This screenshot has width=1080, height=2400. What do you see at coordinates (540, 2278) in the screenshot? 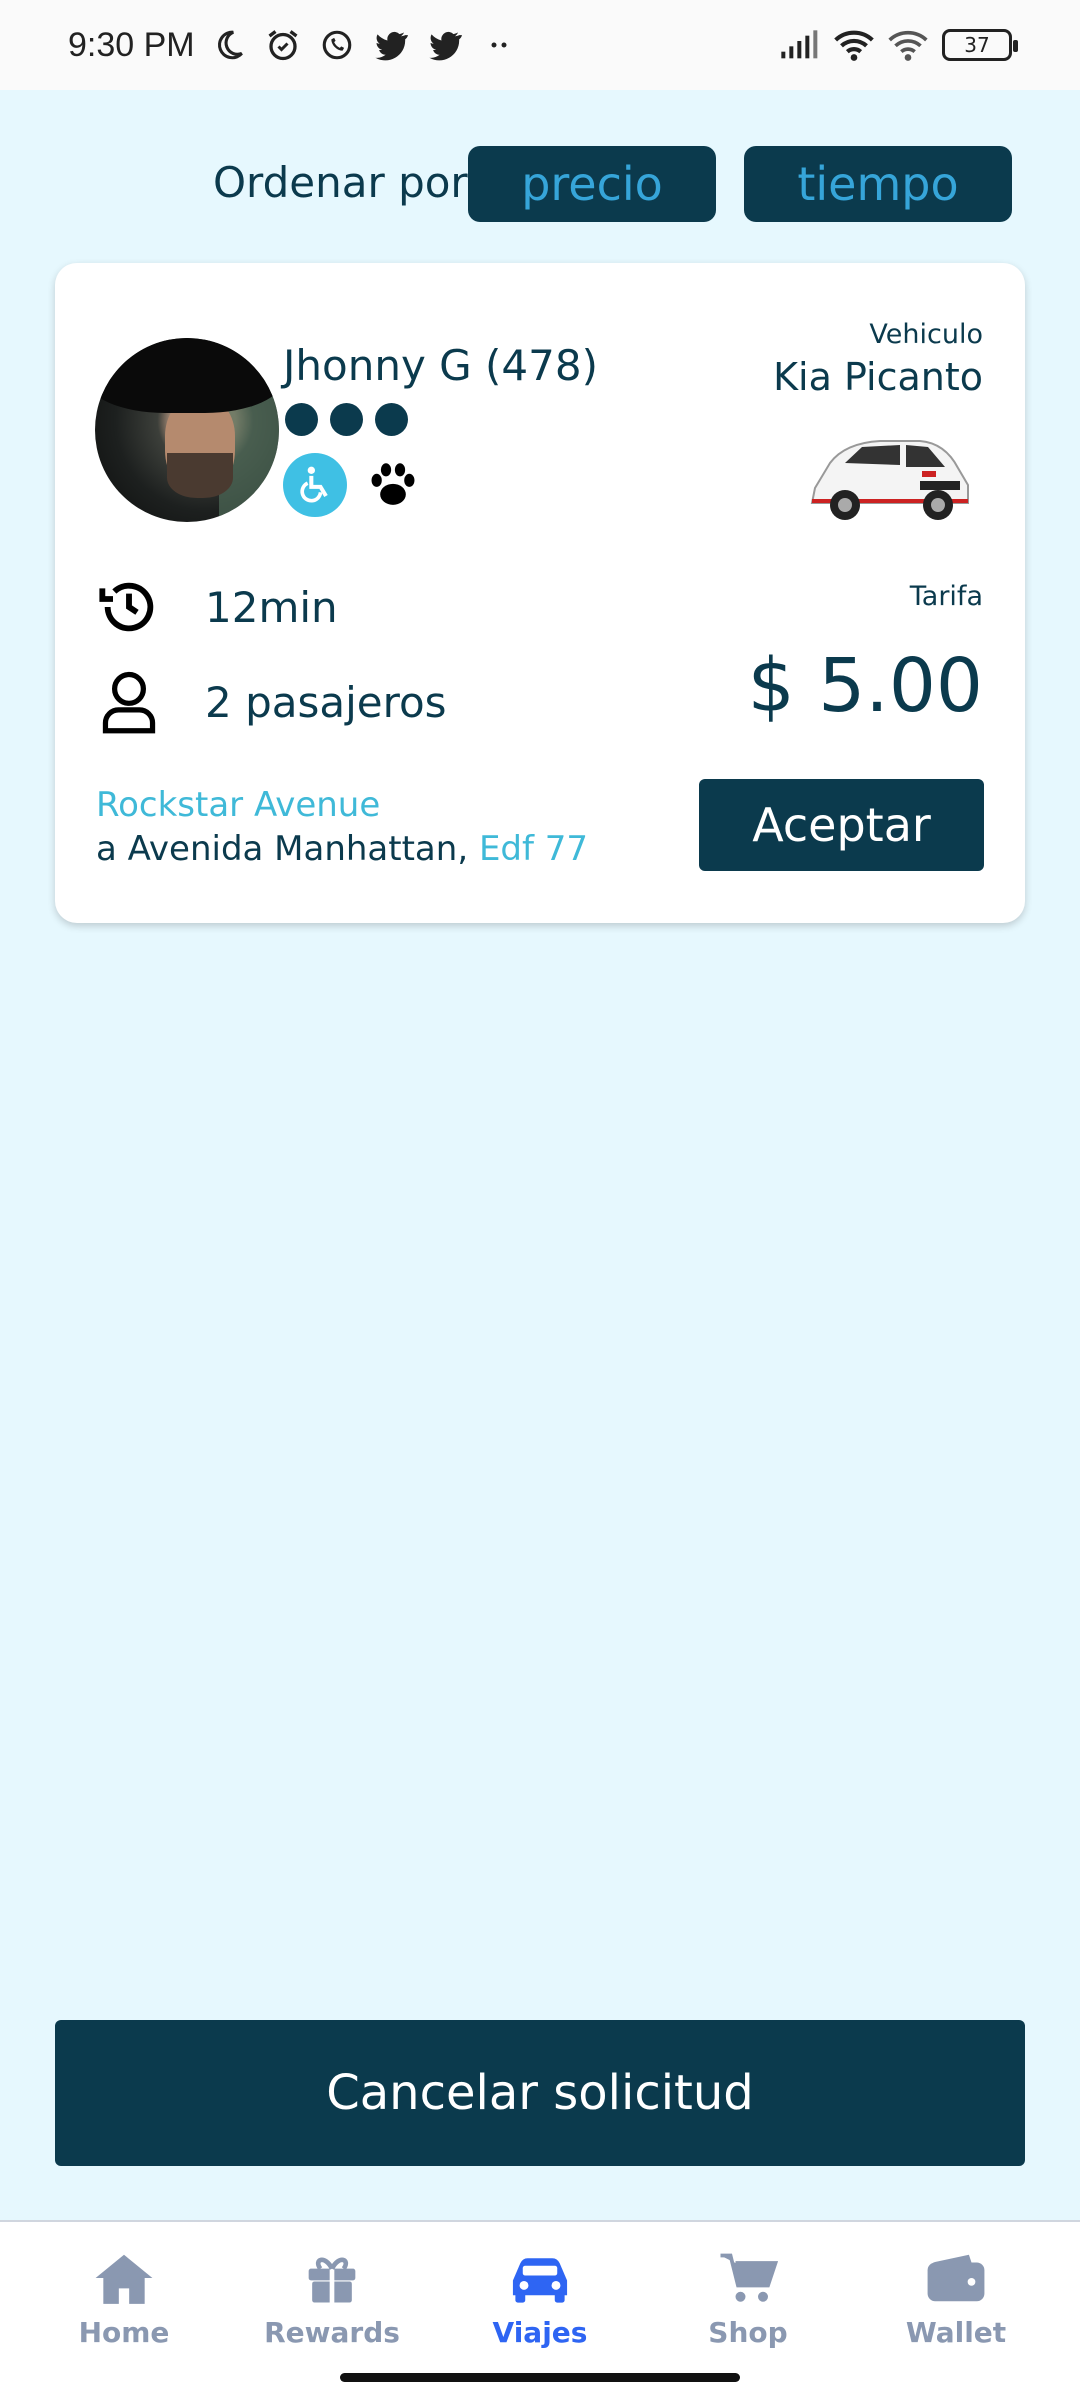
I see `car-icon` at bounding box center [540, 2278].